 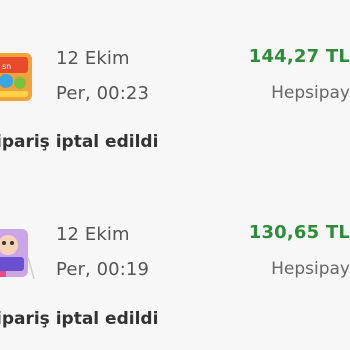 What do you see at coordinates (19, 253) in the screenshot?
I see `product-thumbnail-icon` at bounding box center [19, 253].